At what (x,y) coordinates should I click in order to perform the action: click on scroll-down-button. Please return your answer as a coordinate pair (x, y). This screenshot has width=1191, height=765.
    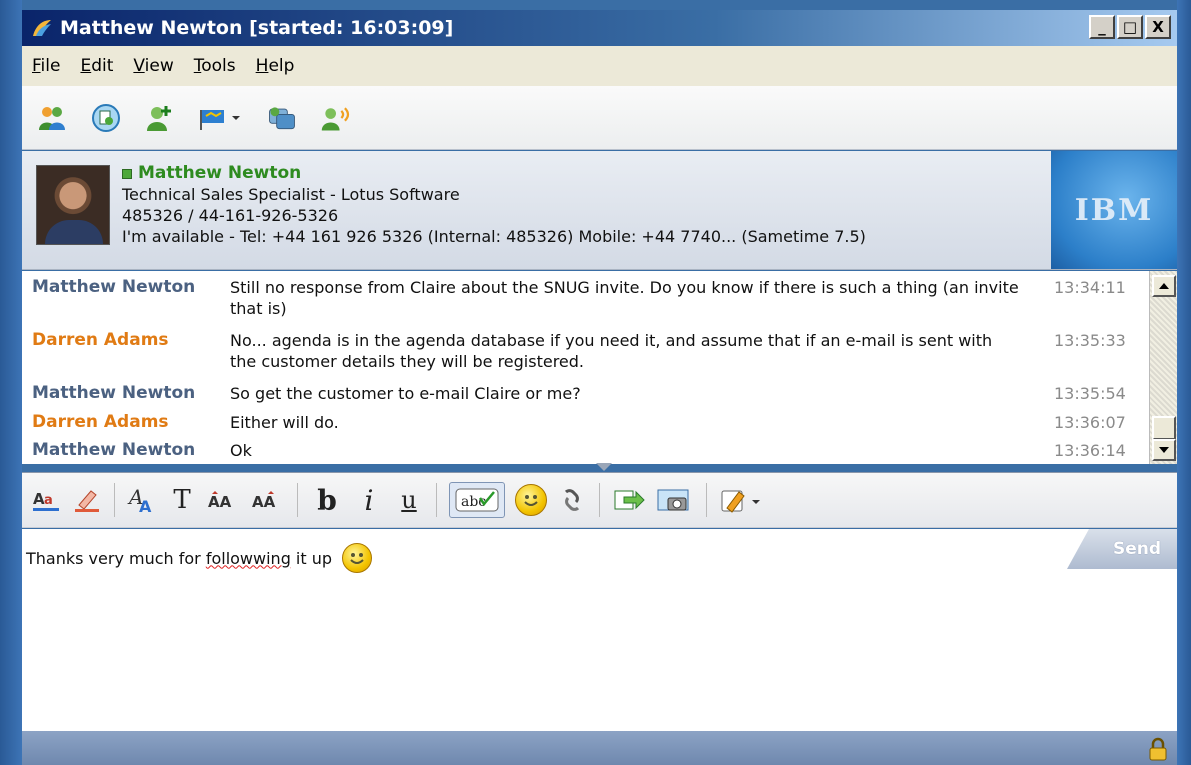
    Looking at the image, I should click on (1164, 450).